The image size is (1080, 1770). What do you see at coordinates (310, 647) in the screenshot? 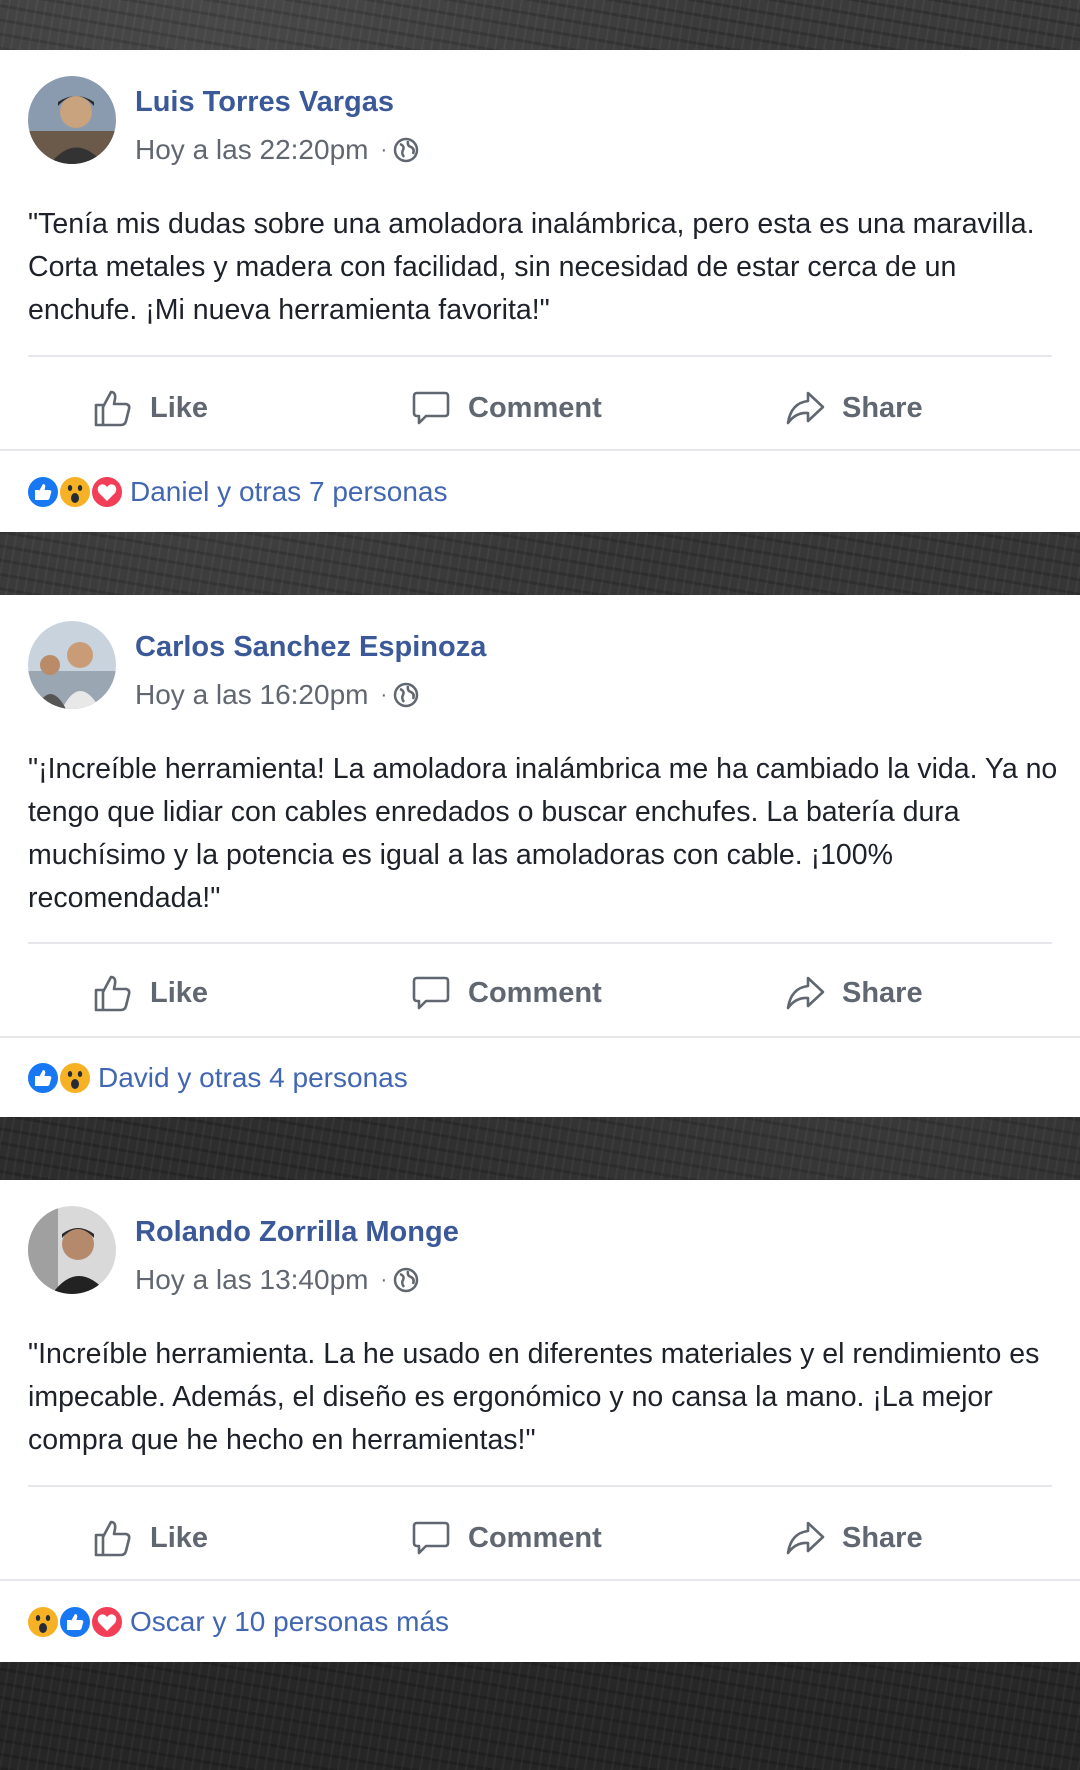
I see `author-name: Carlos Sanchez Espinoza` at bounding box center [310, 647].